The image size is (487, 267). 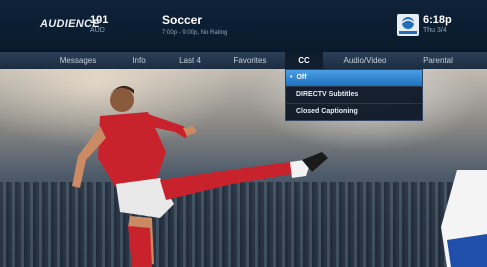 I want to click on tab-cc: CC, so click(x=304, y=60).